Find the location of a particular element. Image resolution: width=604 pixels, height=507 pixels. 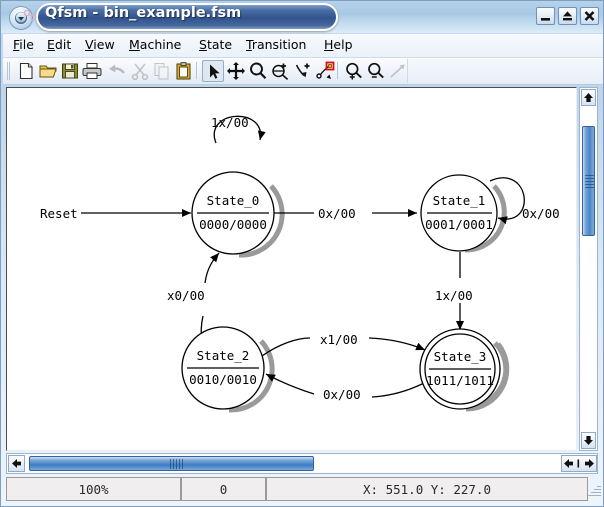

menu-item-transition: Transition is located at coordinates (276, 44).